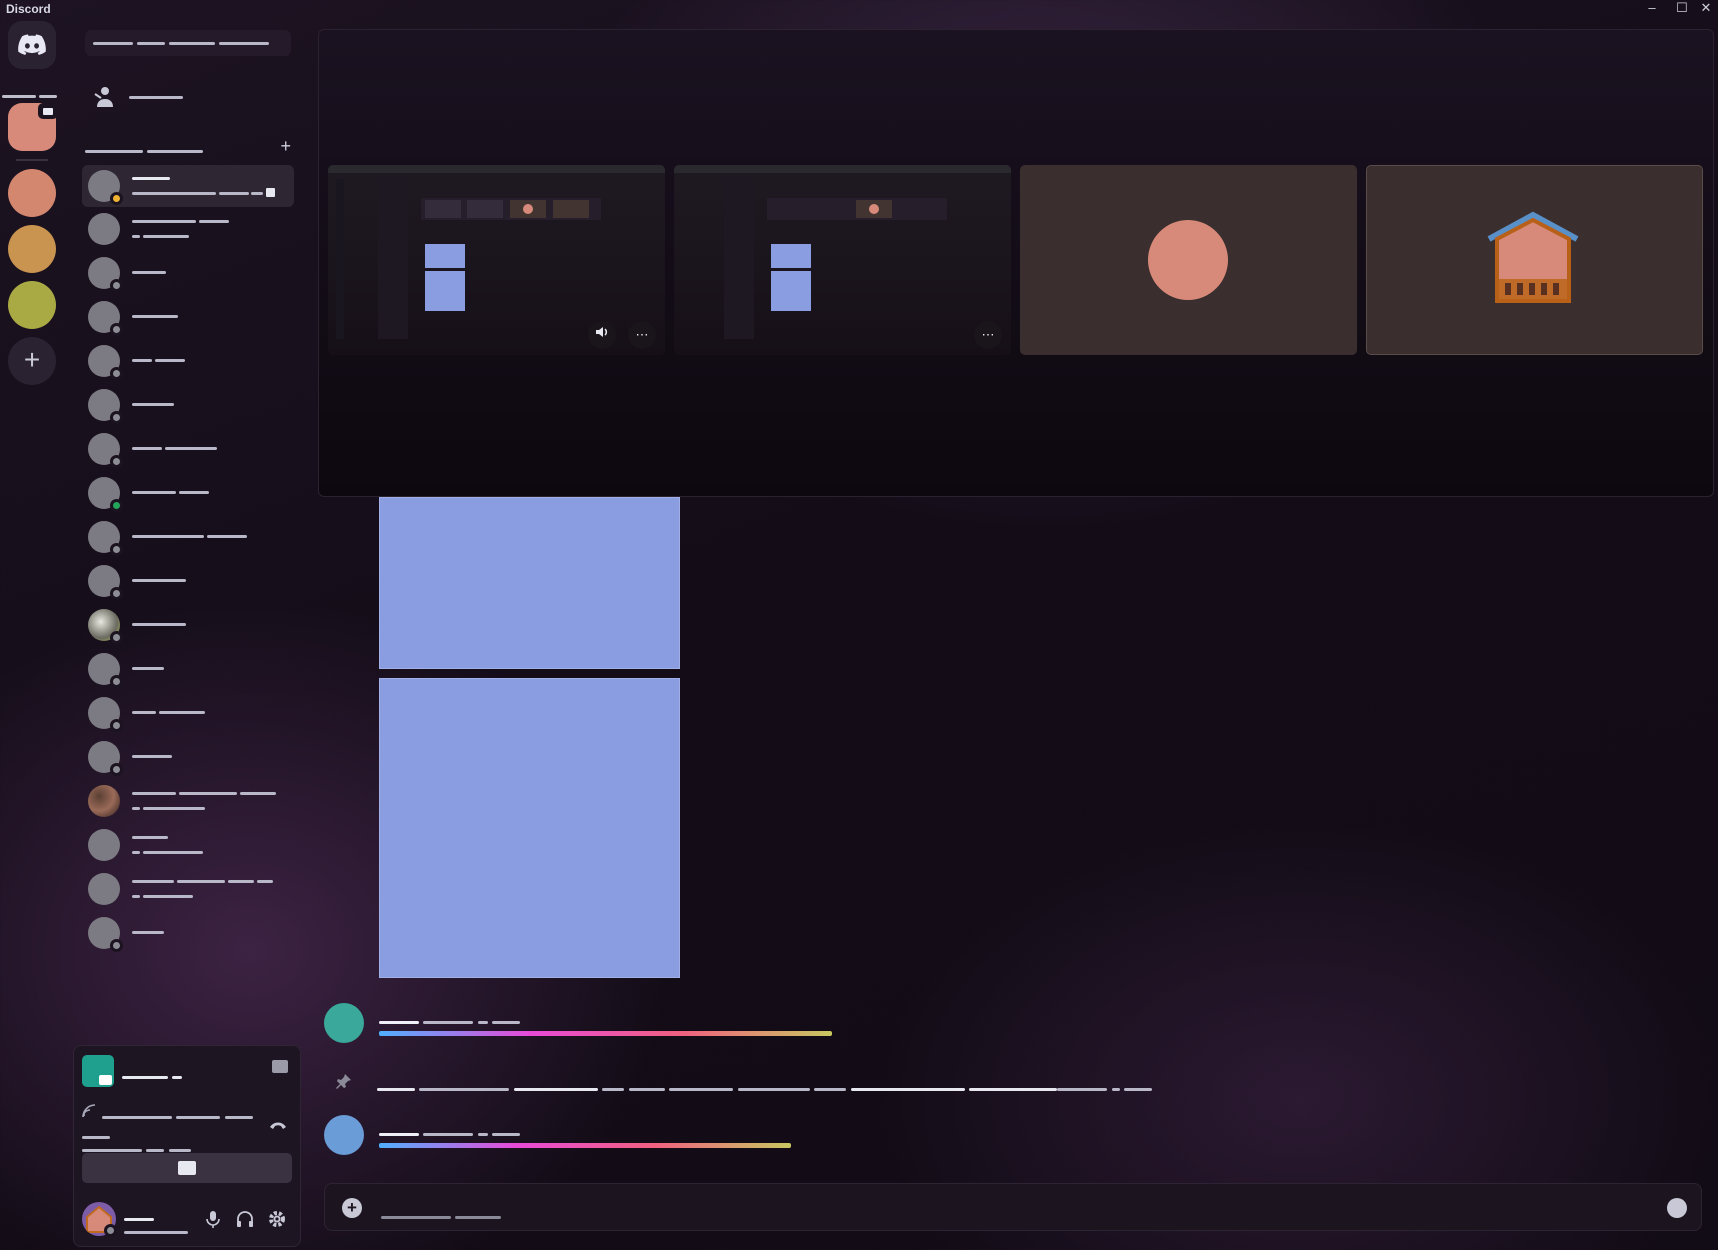  I want to click on headphones-icon, so click(245, 1219).